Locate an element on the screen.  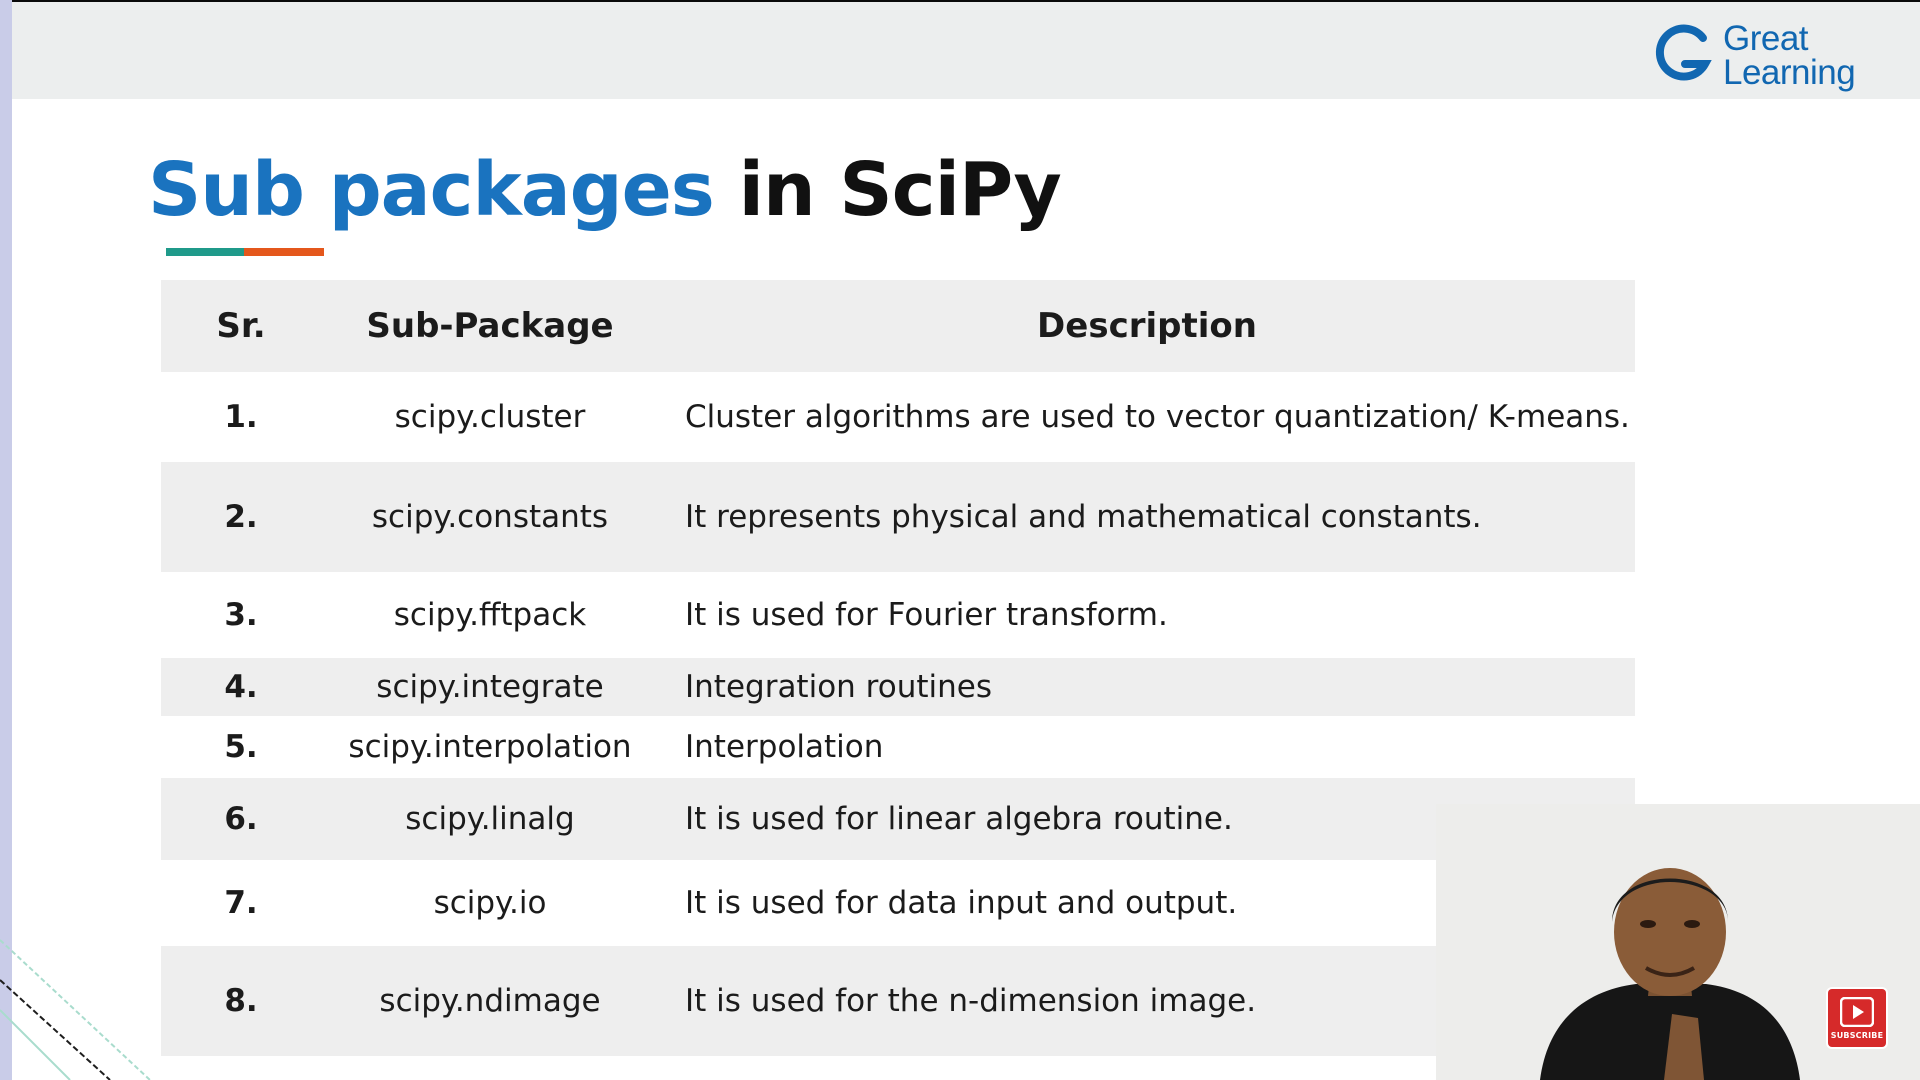
slide-header-band is located at coordinates (960, 49).